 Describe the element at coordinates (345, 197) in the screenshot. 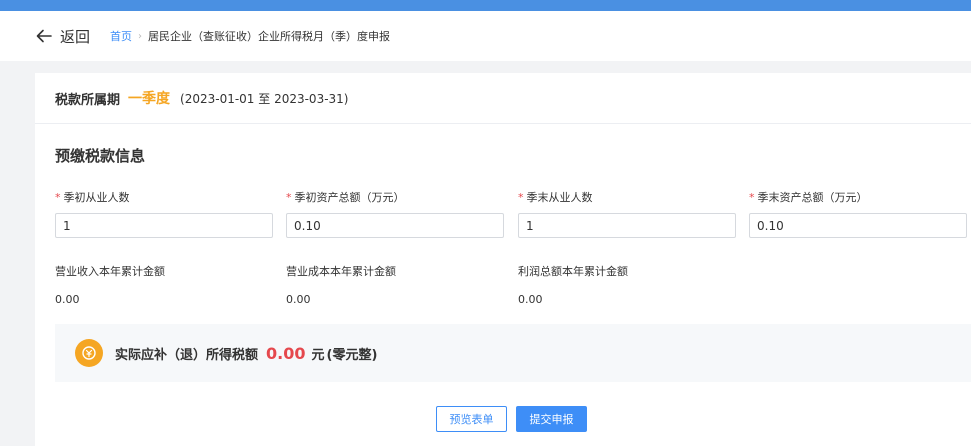

I see `field-label: * 季初资产总额（万元）` at that location.